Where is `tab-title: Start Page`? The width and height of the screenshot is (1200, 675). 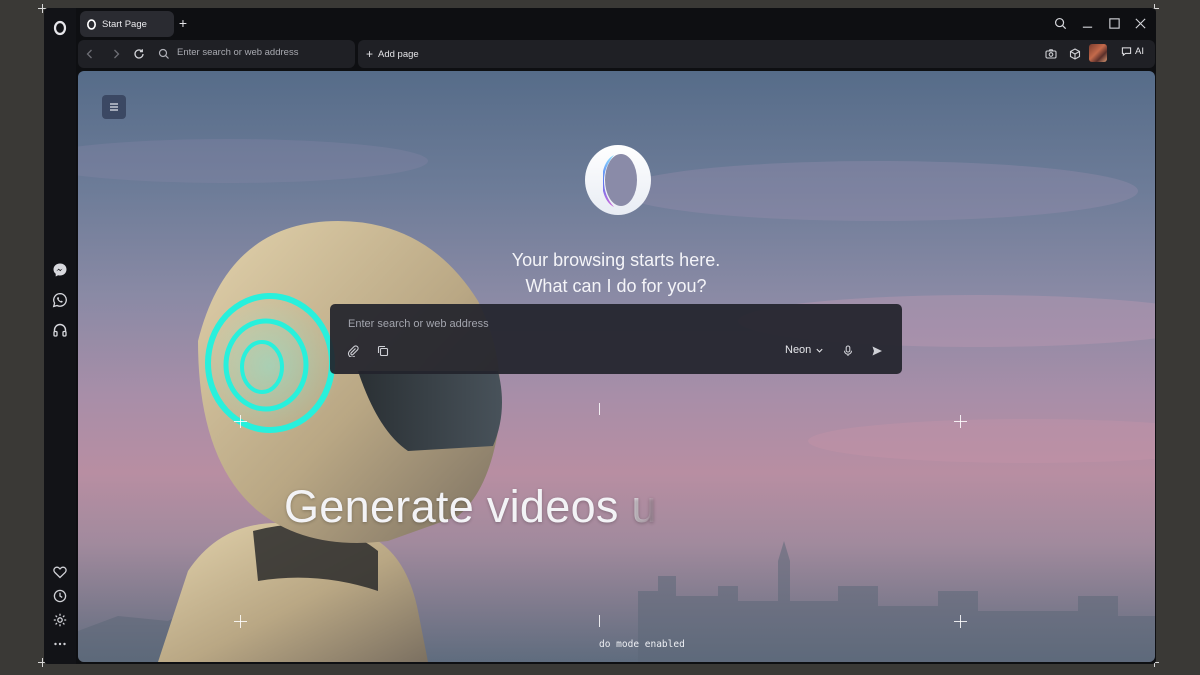 tab-title: Start Page is located at coordinates (124, 24).